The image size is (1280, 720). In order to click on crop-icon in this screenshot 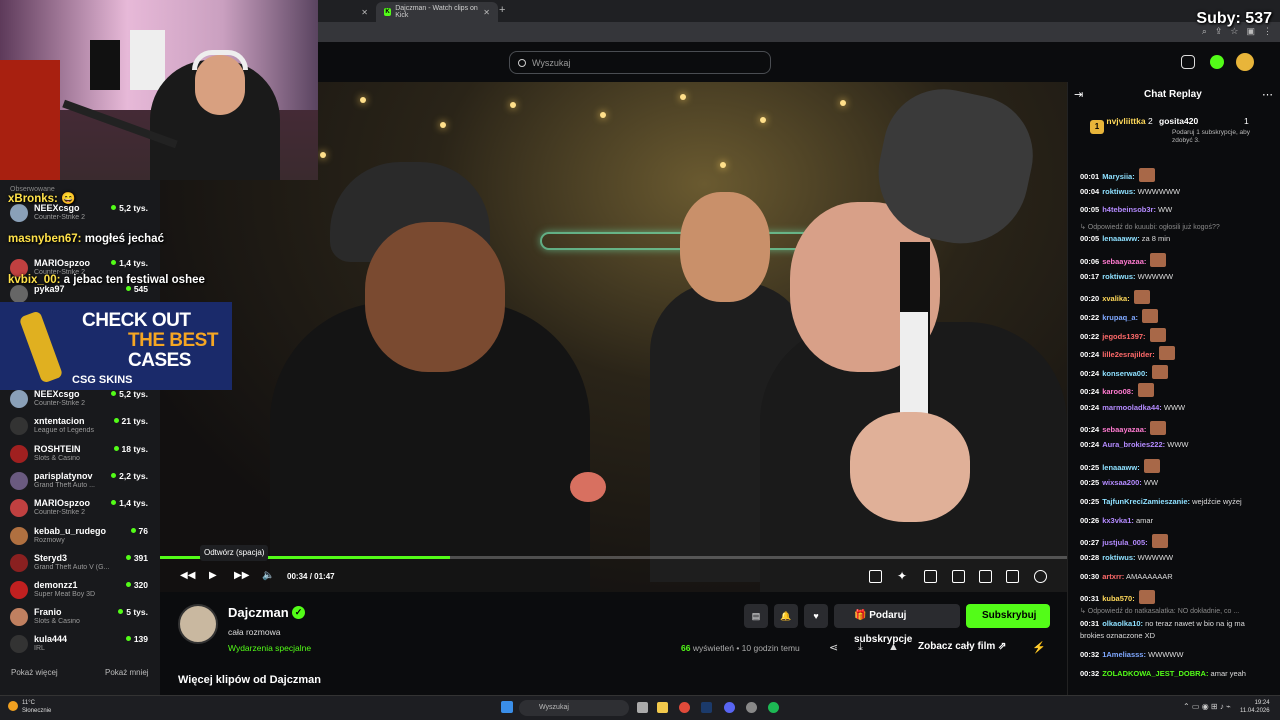, I will do `click(875, 576)`.